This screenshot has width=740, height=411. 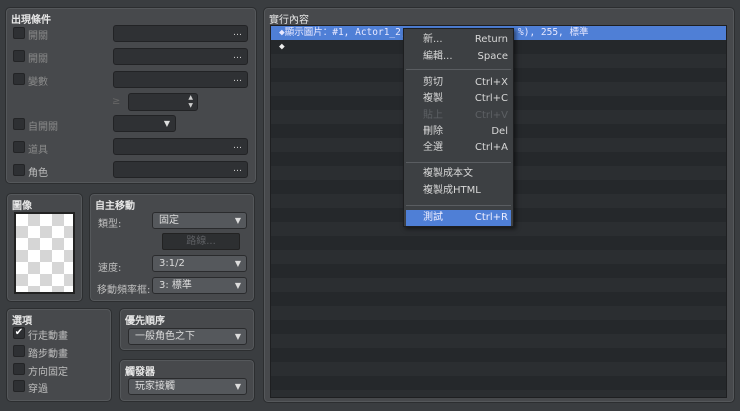 What do you see at coordinates (38, 82) in the screenshot?
I see `variable-label: 變數` at bounding box center [38, 82].